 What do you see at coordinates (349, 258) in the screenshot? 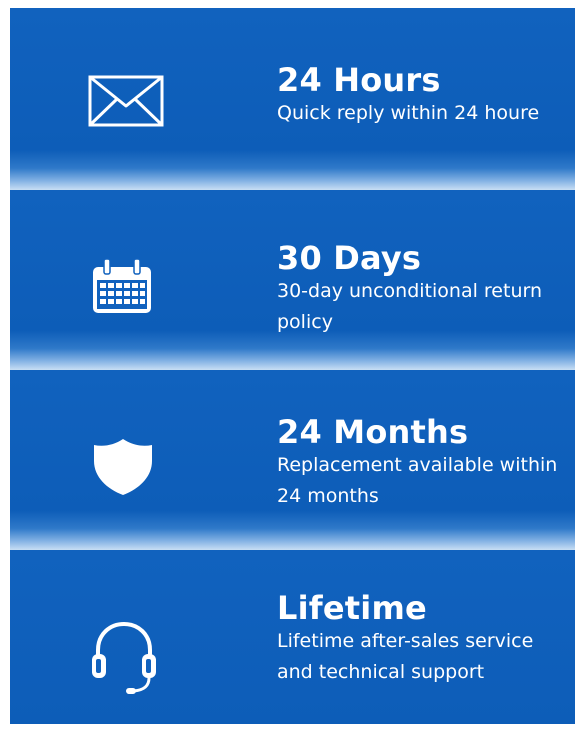
I see `feature-title: 30 Days` at bounding box center [349, 258].